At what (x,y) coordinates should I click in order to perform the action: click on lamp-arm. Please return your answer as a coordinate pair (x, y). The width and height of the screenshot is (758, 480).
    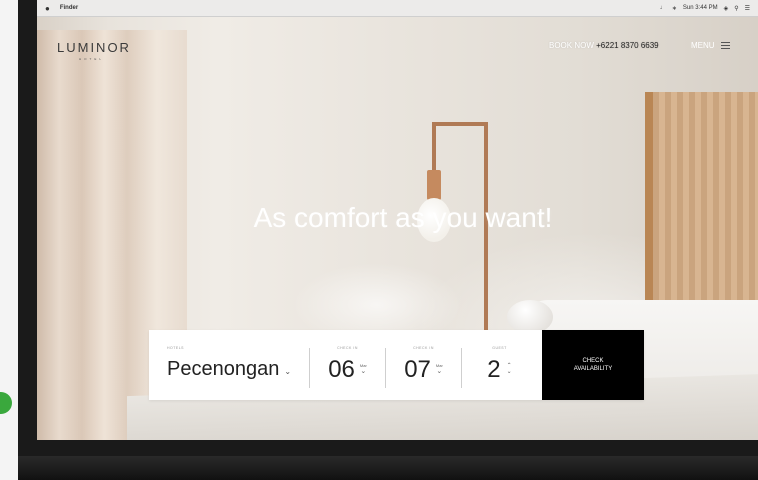
    Looking at the image, I should click on (460, 124).